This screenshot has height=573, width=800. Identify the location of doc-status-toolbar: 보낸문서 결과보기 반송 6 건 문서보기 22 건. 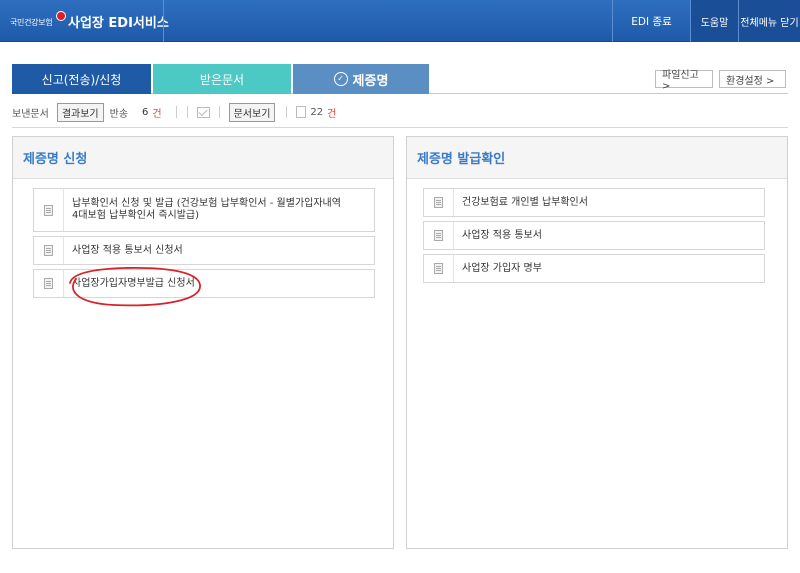
(174, 112).